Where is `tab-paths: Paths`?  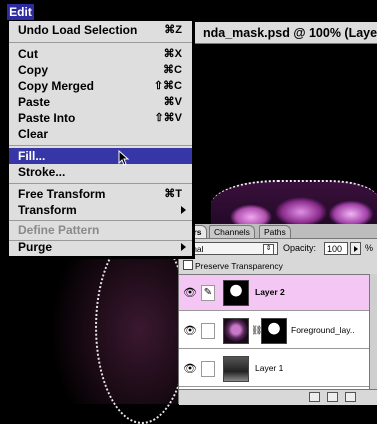
tab-paths: Paths is located at coordinates (275, 231).